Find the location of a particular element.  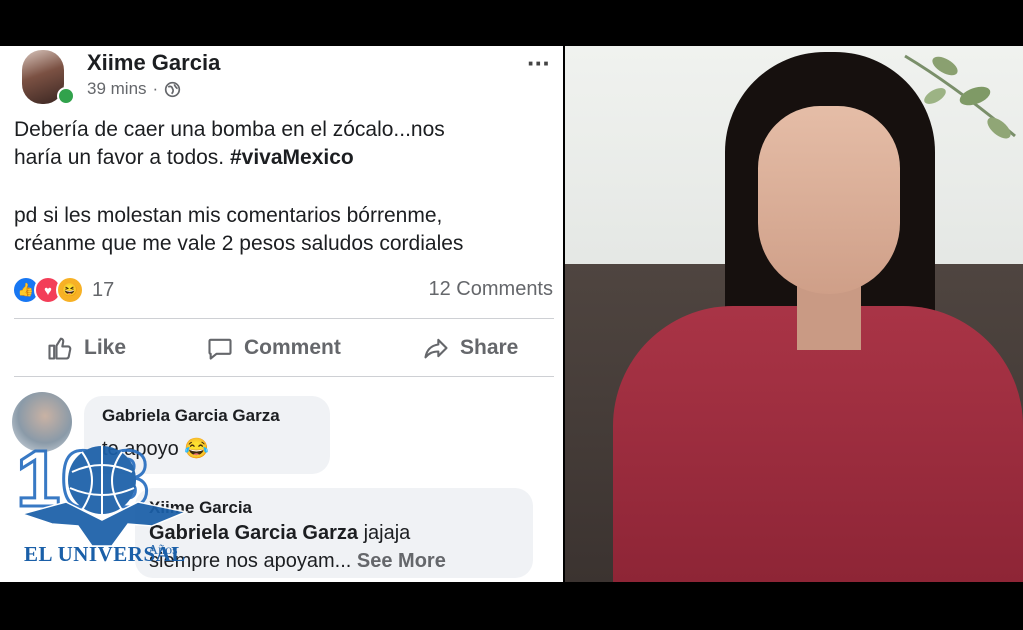

more-options-icon: ··· is located at coordinates (539, 63).